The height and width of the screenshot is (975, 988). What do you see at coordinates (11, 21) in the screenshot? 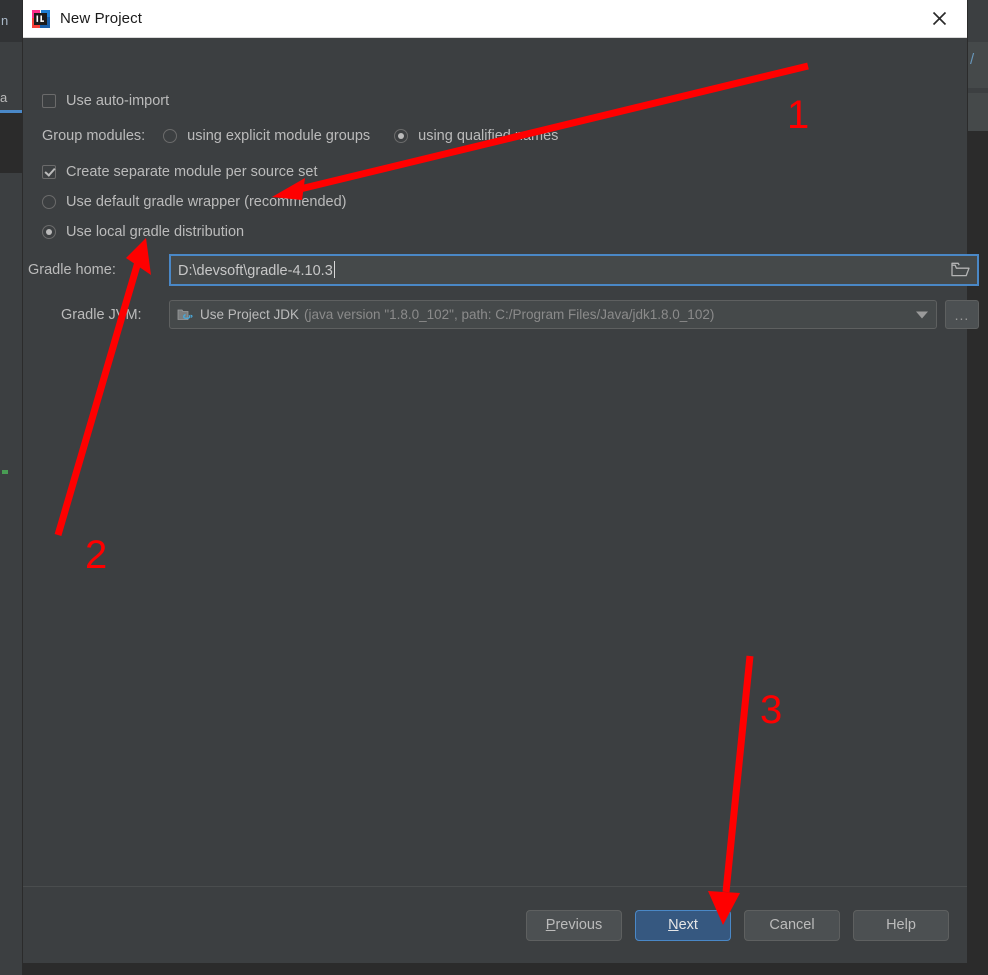
I see `background-toolwindow-label: n` at bounding box center [11, 21].